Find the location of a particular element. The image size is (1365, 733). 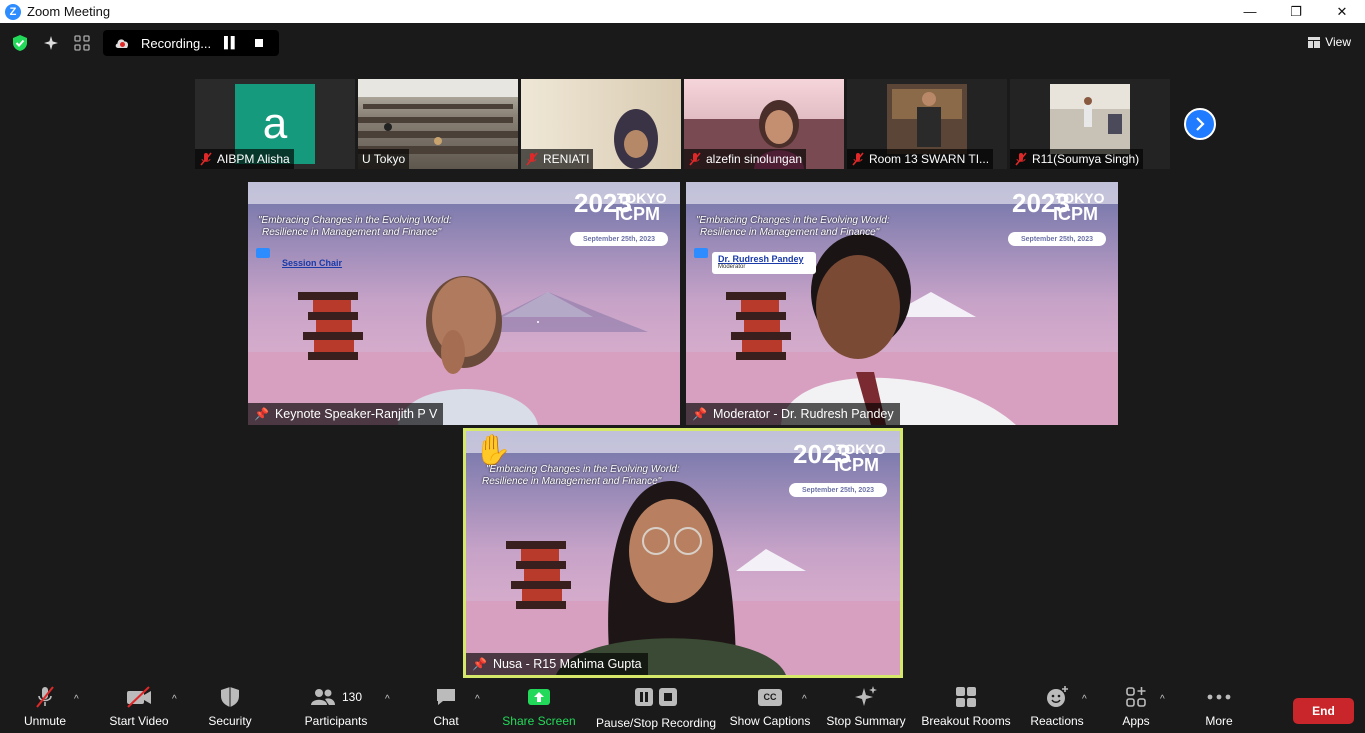

share-screen-icon is located at coordinates (539, 697).